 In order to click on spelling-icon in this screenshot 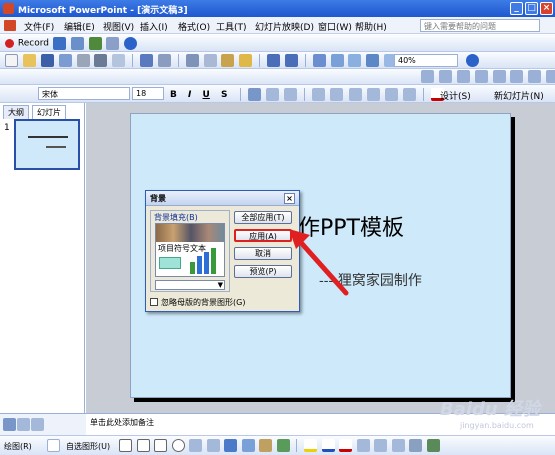, I will do `click(146, 60)`.